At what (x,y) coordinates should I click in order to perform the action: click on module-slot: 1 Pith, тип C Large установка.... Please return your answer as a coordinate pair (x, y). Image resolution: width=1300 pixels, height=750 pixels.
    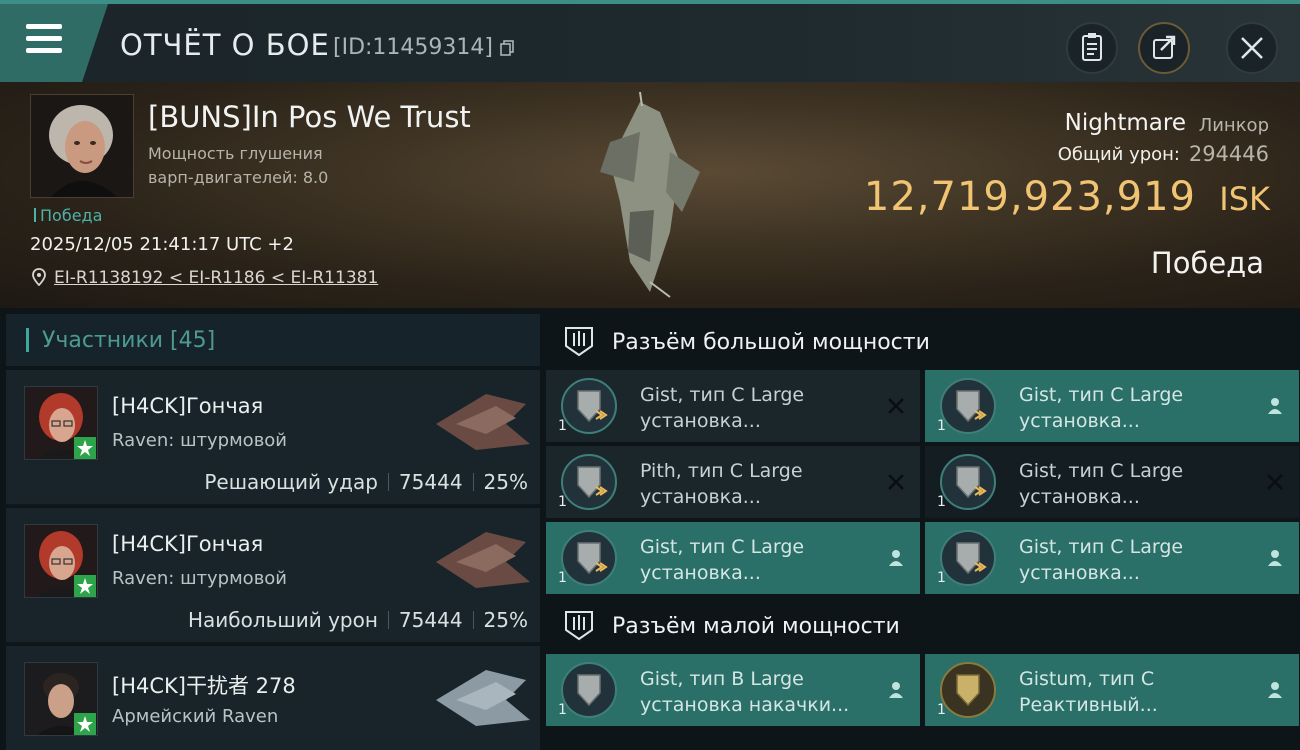
    Looking at the image, I should click on (733, 482).